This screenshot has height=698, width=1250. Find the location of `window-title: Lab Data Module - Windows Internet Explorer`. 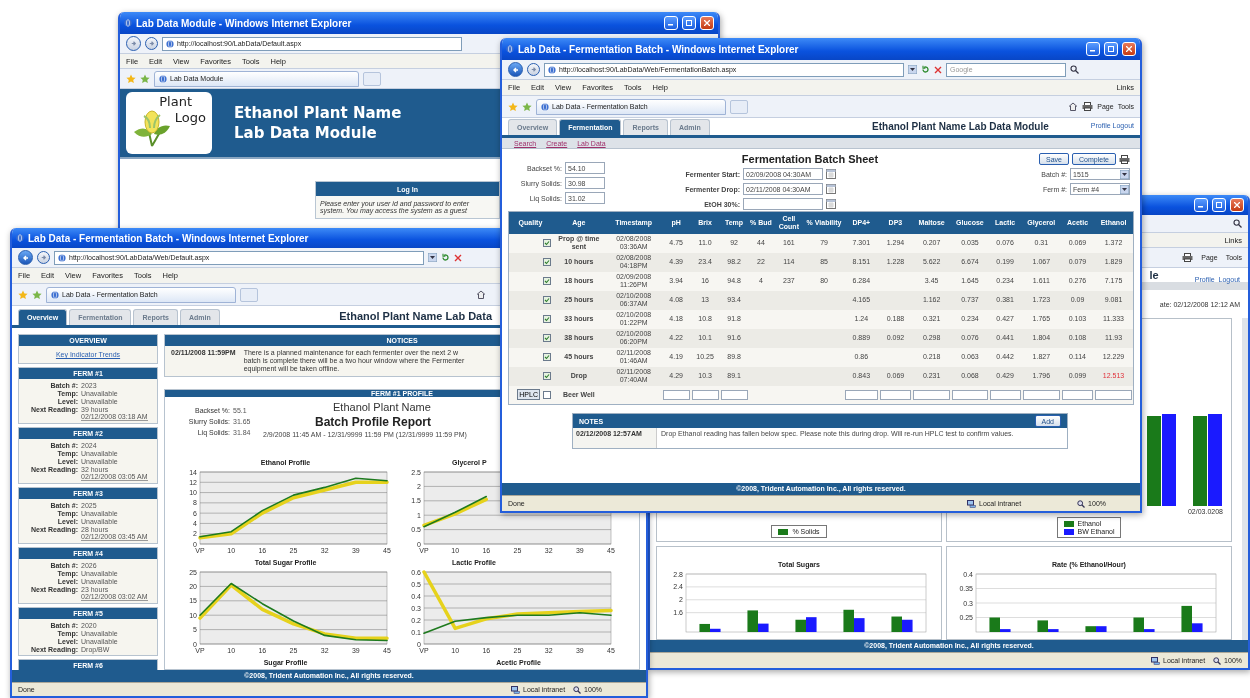

window-title: Lab Data Module - Windows Internet Explorer is located at coordinates (244, 23).